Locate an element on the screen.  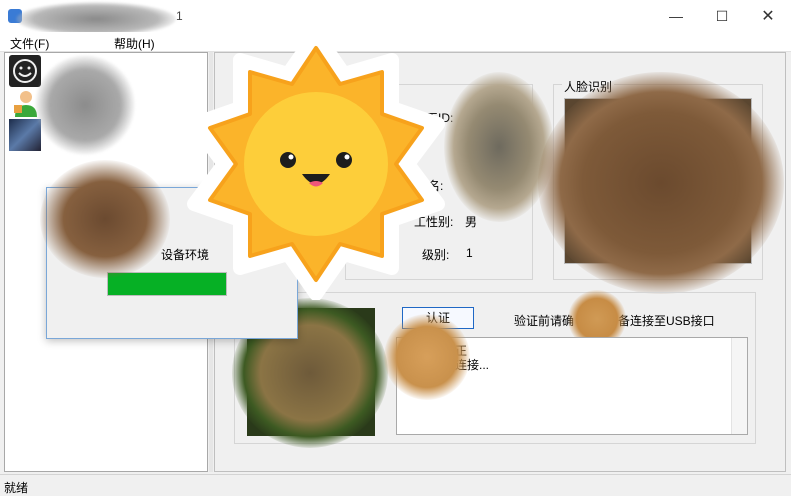
blurred-title-overlay is located at coordinates (96, 19).